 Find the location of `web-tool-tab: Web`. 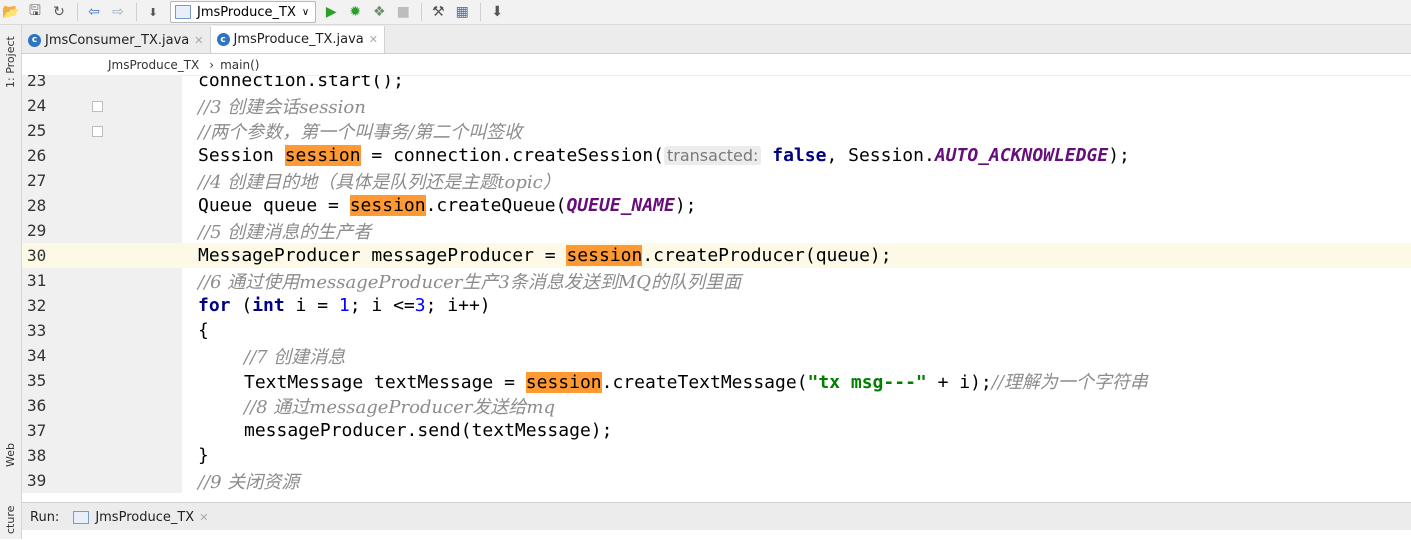

web-tool-tab: Web is located at coordinates (10, 455).